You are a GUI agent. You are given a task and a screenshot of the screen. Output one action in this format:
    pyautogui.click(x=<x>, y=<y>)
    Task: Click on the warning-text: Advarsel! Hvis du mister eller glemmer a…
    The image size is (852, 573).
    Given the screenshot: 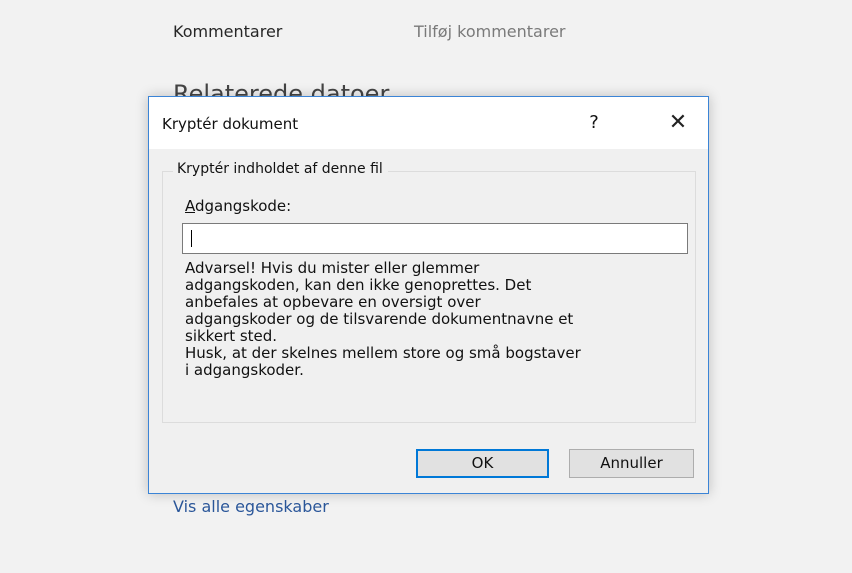 What is the action you would take?
    pyautogui.click(x=440, y=319)
    